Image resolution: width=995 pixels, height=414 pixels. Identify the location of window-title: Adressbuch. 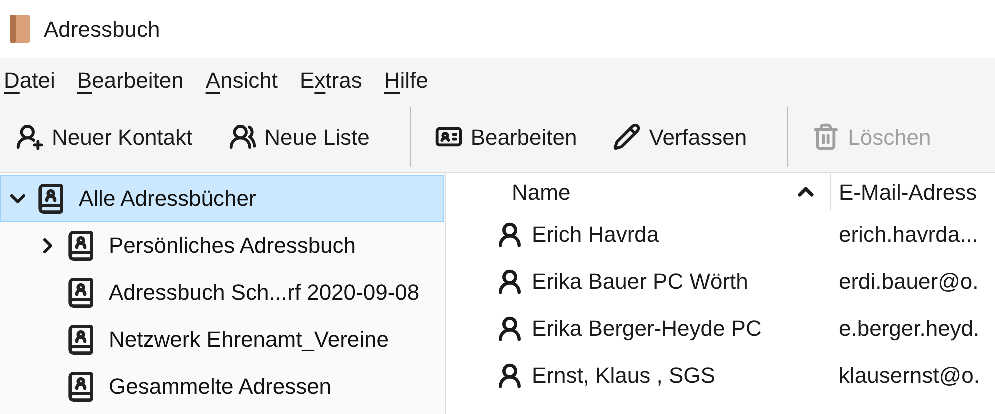
(102, 30).